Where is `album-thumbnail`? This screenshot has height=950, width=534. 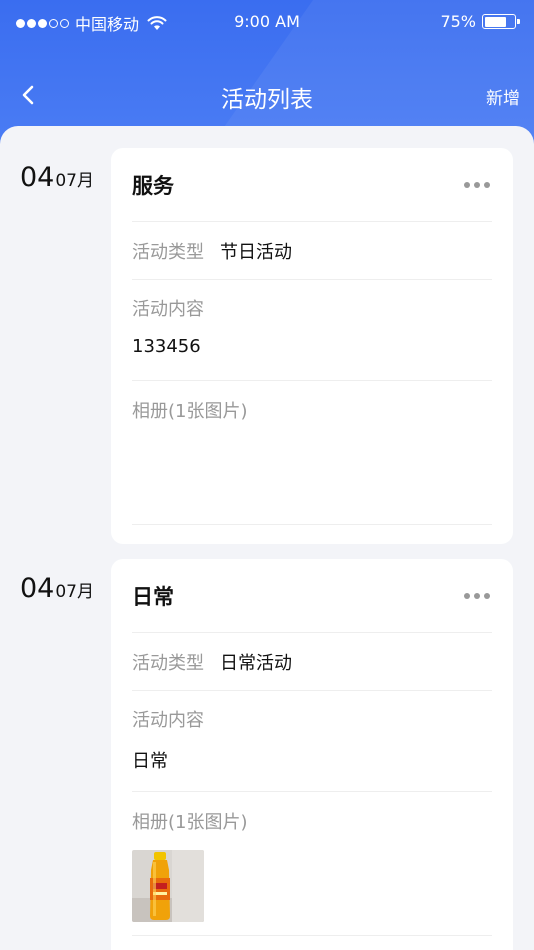 album-thumbnail is located at coordinates (168, 886).